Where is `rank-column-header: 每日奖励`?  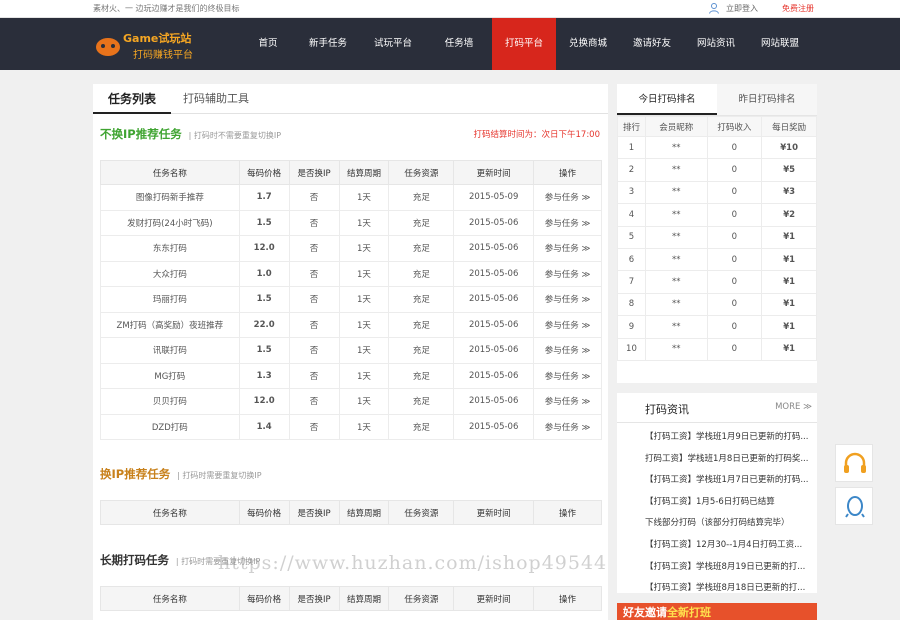 rank-column-header: 每日奖励 is located at coordinates (789, 126).